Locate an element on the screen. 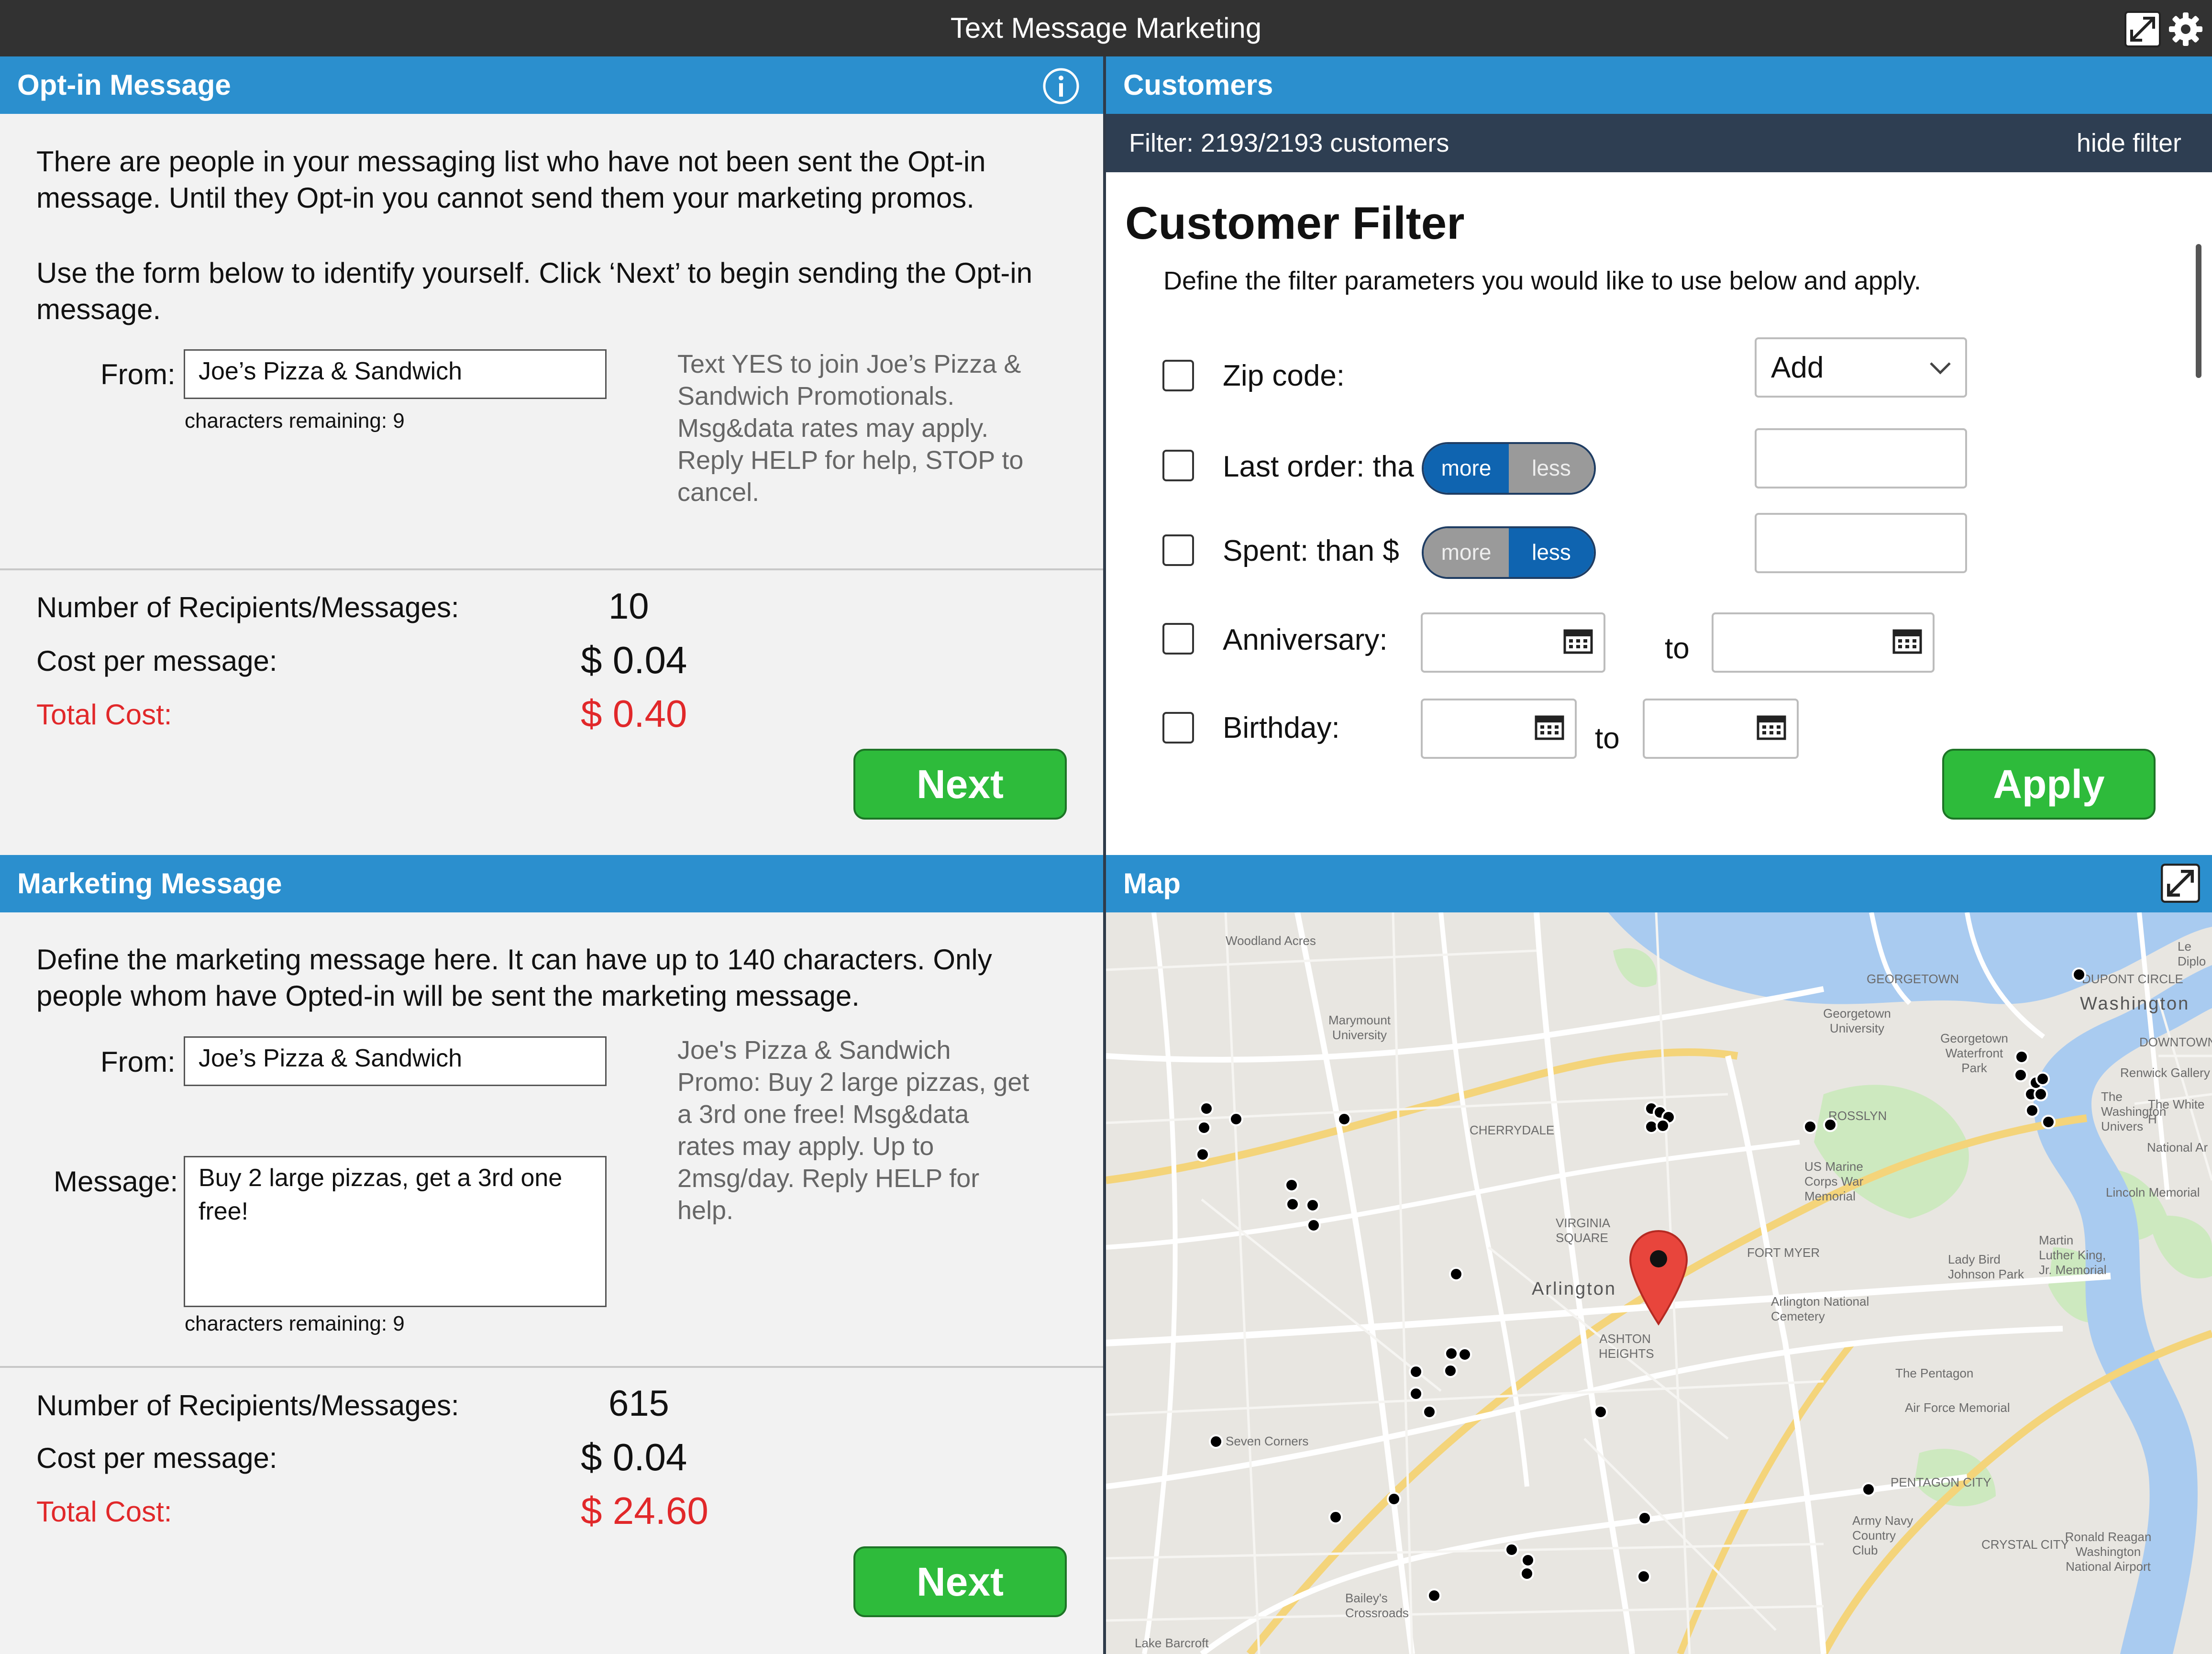 The width and height of the screenshot is (2212, 1654). divider is located at coordinates (551, 1367).